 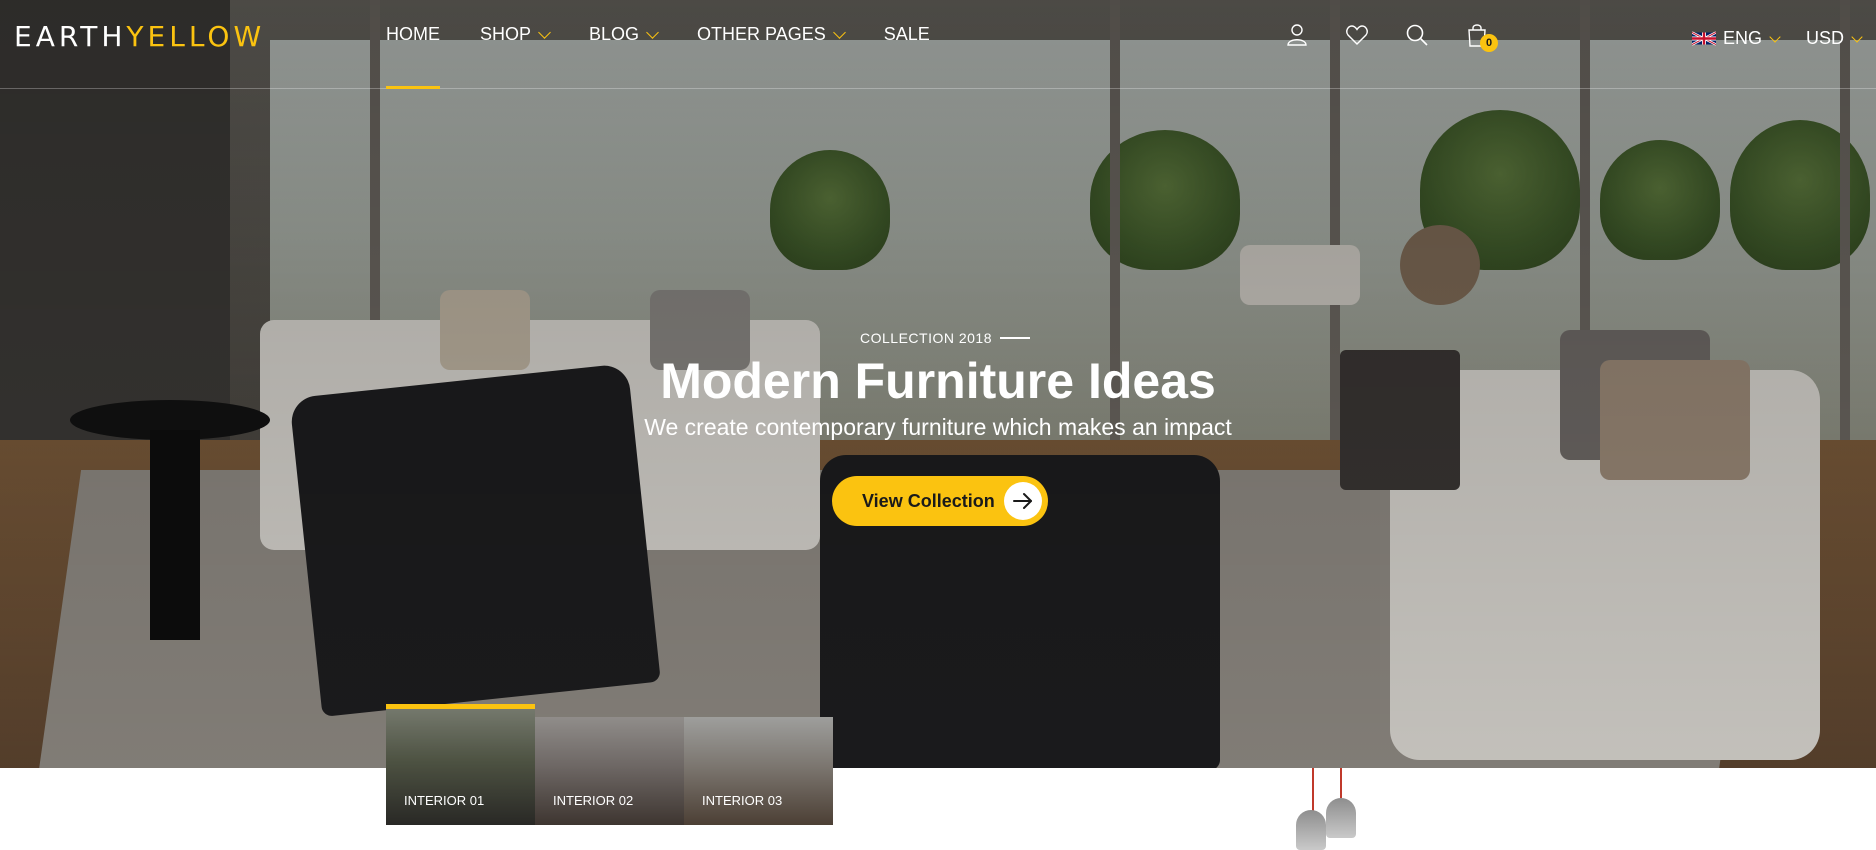 What do you see at coordinates (678, 44) in the screenshot?
I see `main-nav: HOME SHOP BLOG OTHER PAGES SALE` at bounding box center [678, 44].